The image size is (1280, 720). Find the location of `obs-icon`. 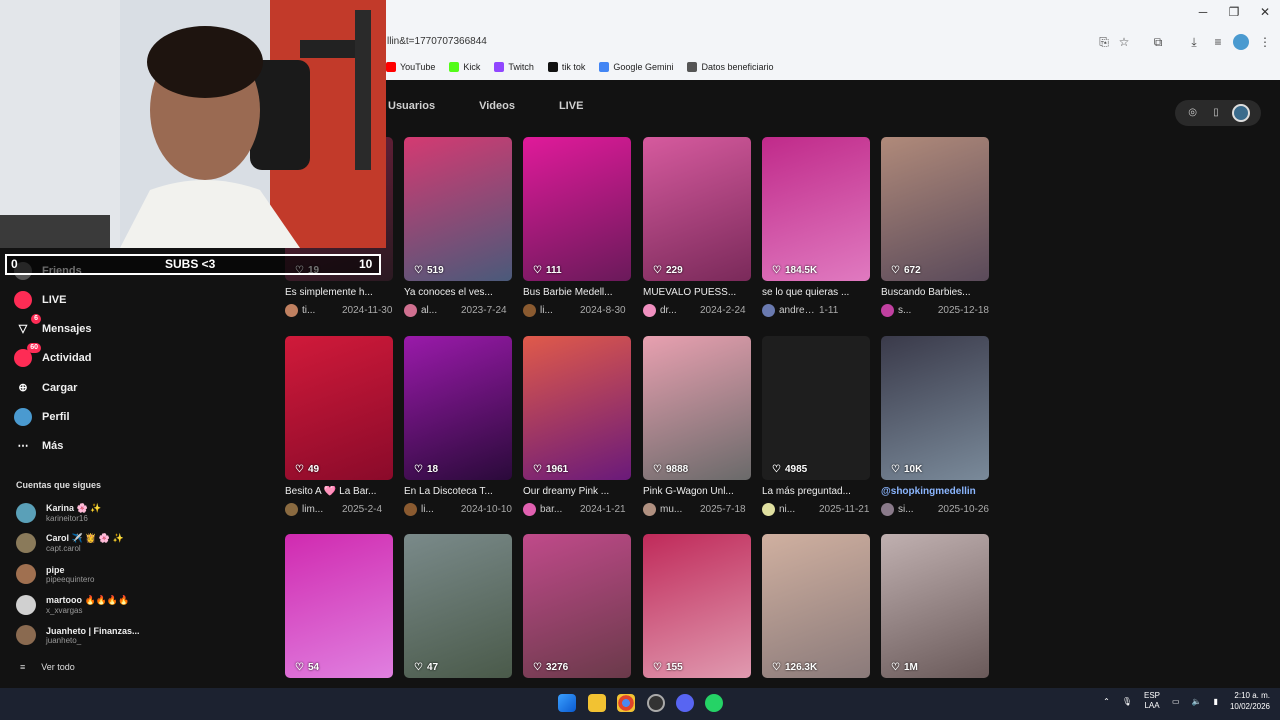

obs-icon is located at coordinates (656, 703).